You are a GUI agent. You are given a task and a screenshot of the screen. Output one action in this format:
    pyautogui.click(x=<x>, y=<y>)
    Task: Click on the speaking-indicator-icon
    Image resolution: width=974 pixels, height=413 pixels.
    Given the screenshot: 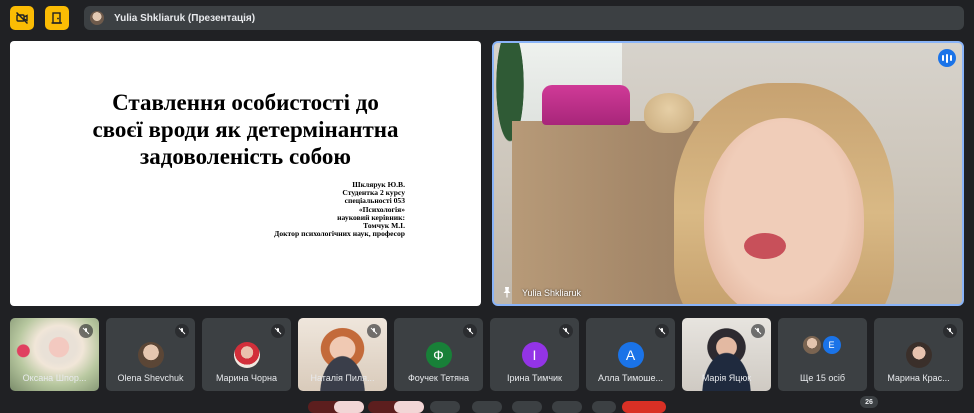 What is the action you would take?
    pyautogui.click(x=947, y=58)
    